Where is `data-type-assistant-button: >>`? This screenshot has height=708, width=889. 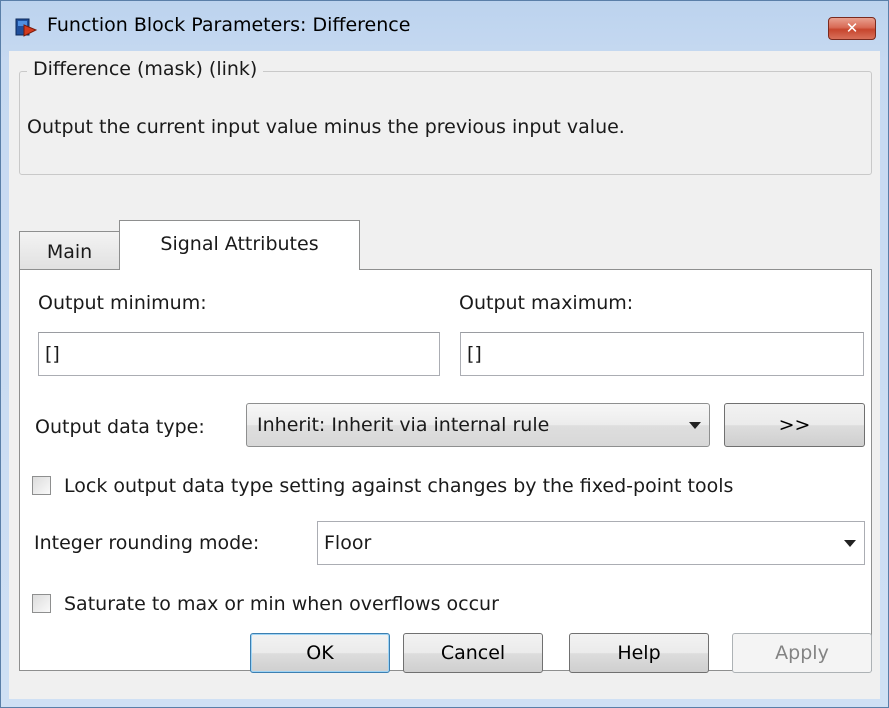
data-type-assistant-button: >> is located at coordinates (794, 425).